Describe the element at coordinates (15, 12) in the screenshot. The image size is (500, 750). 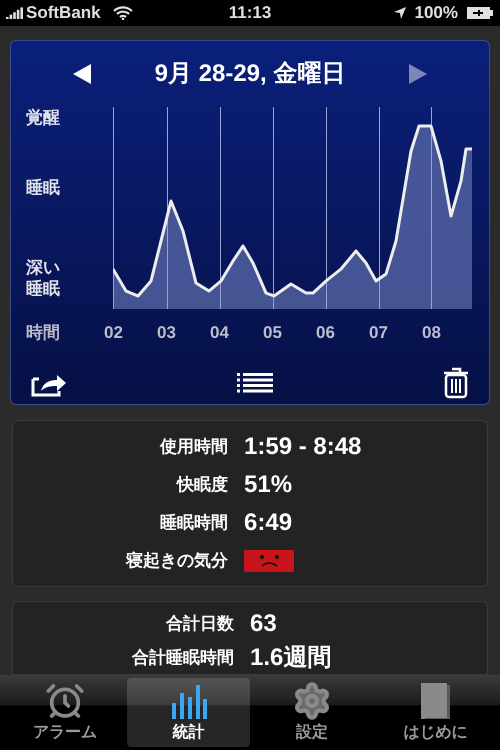
I see `signal-icon` at that location.